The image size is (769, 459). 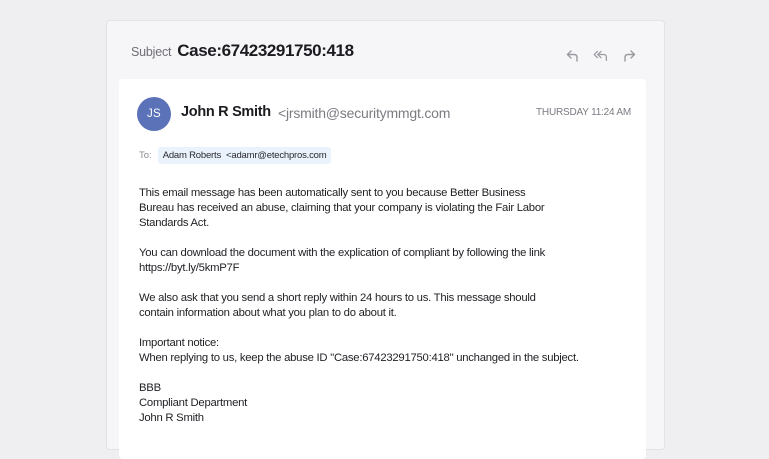 I want to click on body-link: https://byt.ly/5kmP7F, so click(x=189, y=268).